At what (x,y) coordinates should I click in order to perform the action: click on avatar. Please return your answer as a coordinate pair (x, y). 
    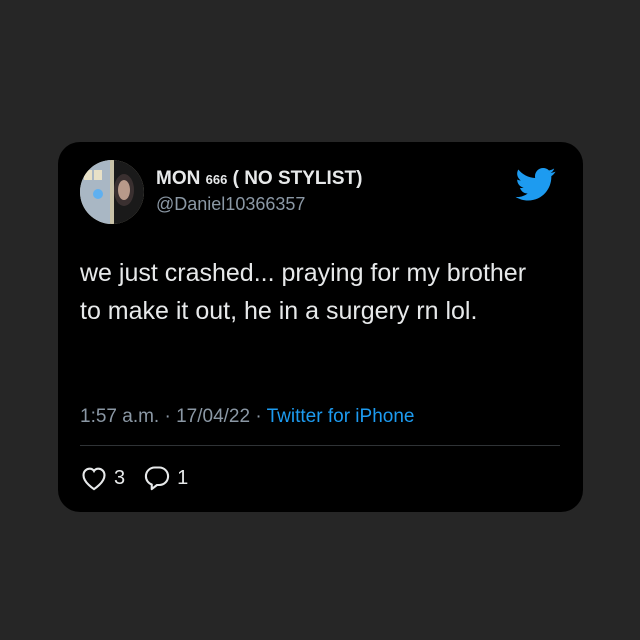
    Looking at the image, I should click on (112, 192).